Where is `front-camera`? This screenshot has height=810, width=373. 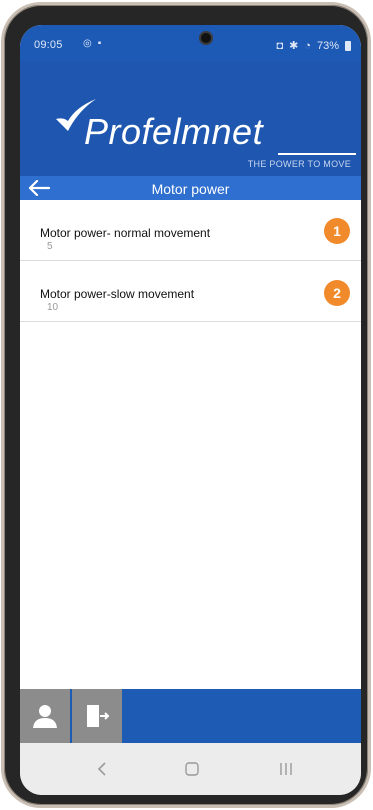
front-camera is located at coordinates (206, 38).